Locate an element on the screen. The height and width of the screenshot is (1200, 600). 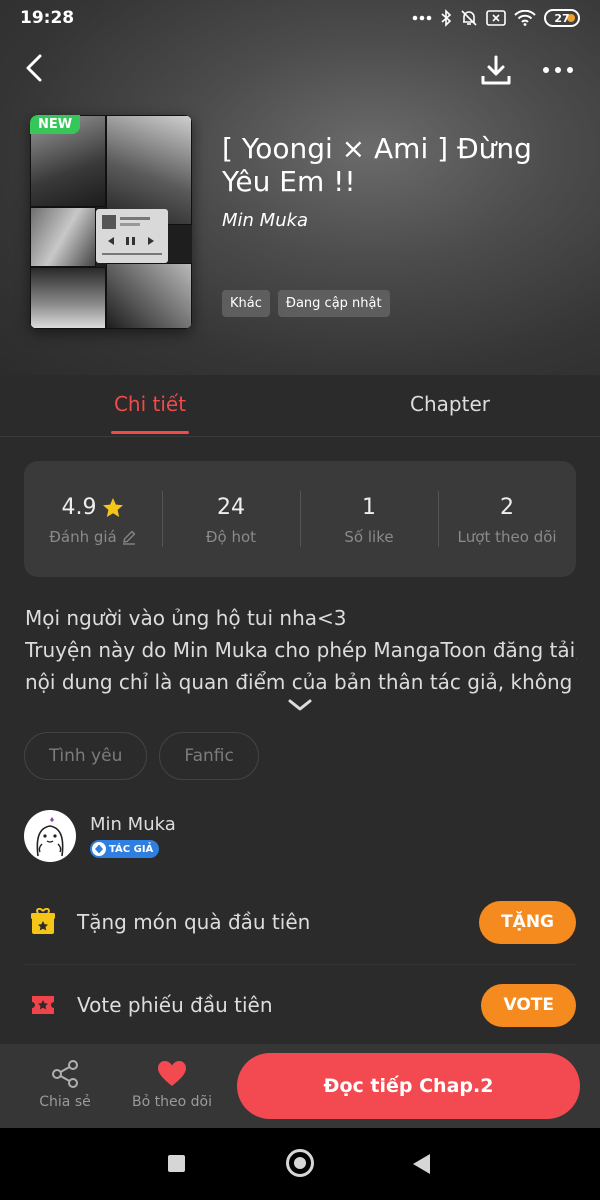
rating-label: Đánh giá is located at coordinates (83, 537).